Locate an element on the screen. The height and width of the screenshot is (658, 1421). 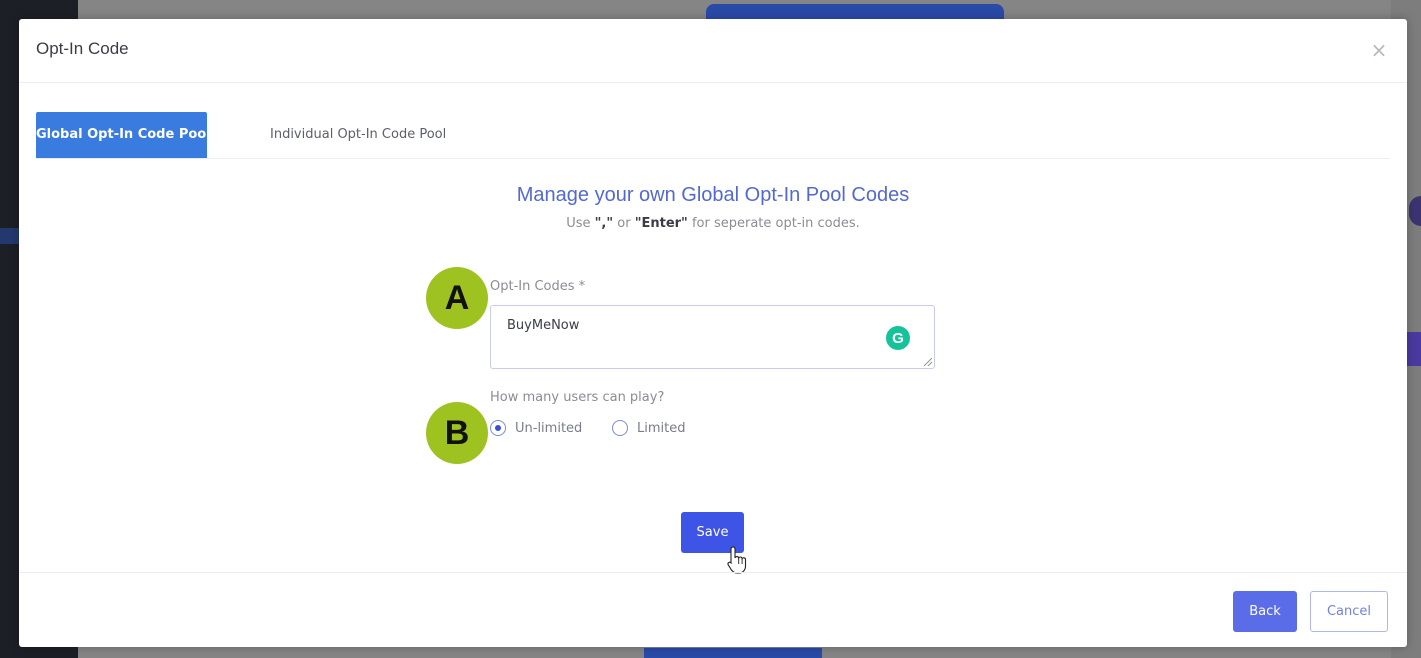
radio-unlimited-circle is located at coordinates (498, 428).